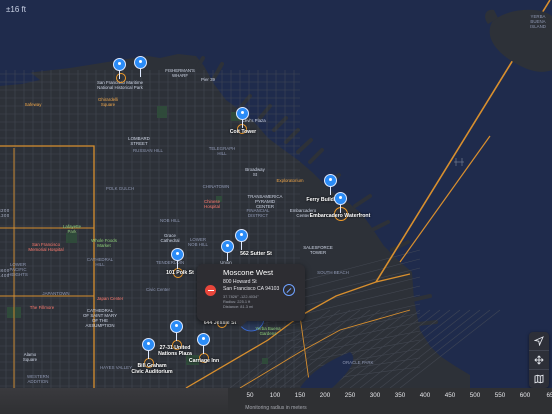  What do you see at coordinates (300, 395) in the screenshot?
I see `radius-scale-tick: 150` at bounding box center [300, 395].